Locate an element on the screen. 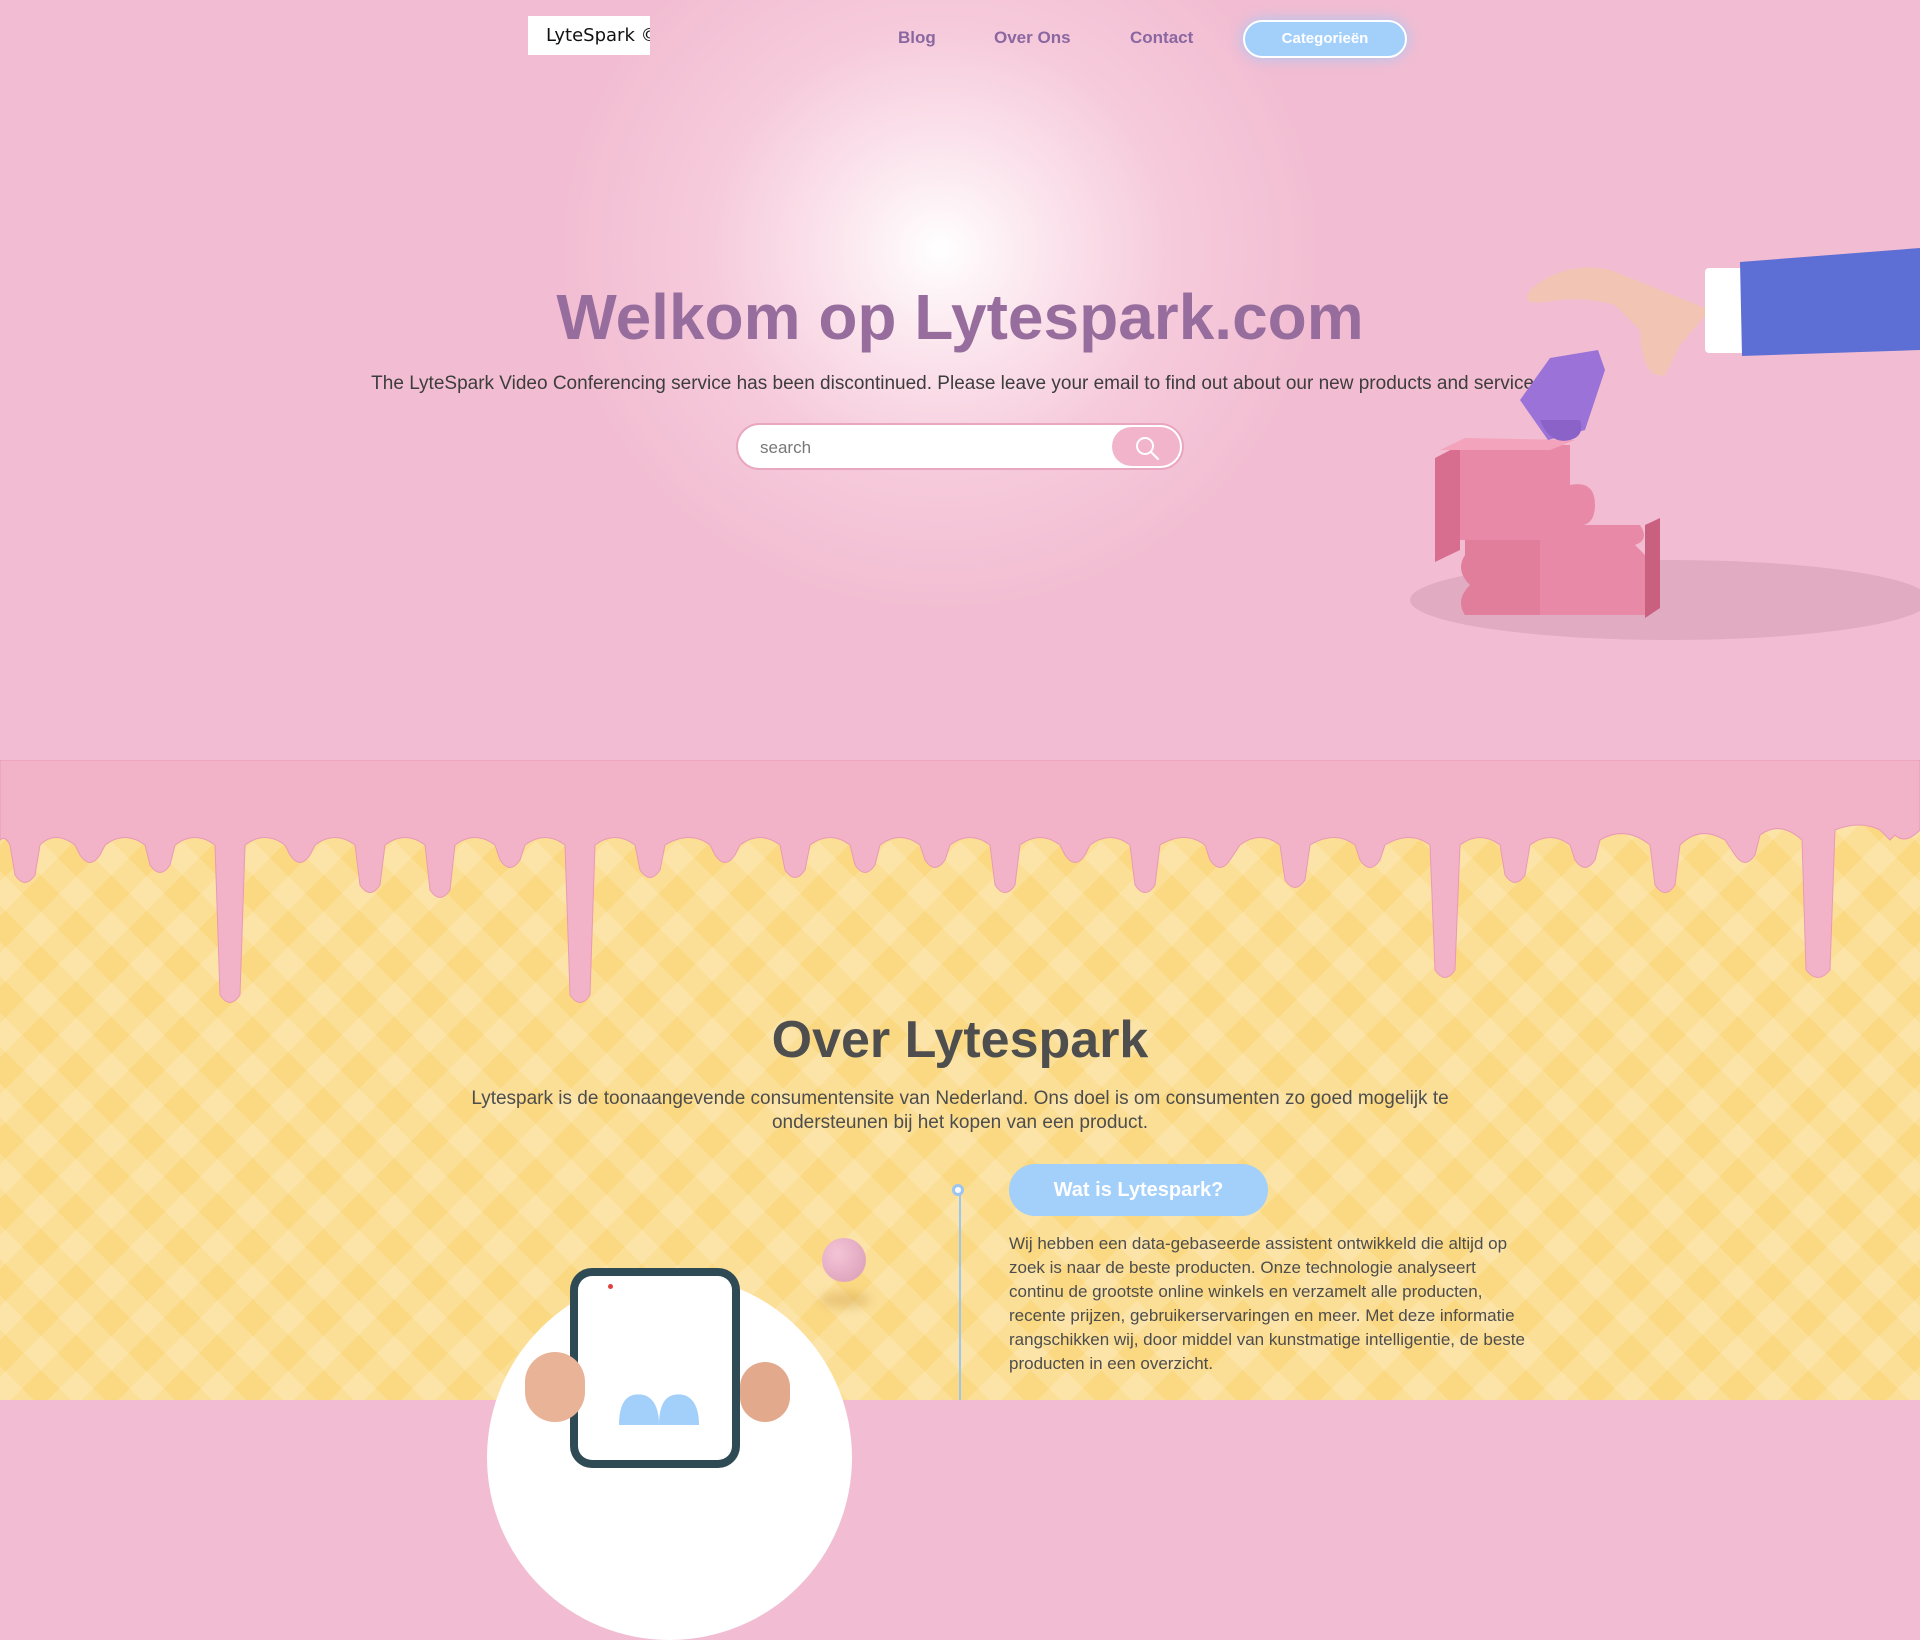  nav-link-blog: Blog is located at coordinates (917, 38).